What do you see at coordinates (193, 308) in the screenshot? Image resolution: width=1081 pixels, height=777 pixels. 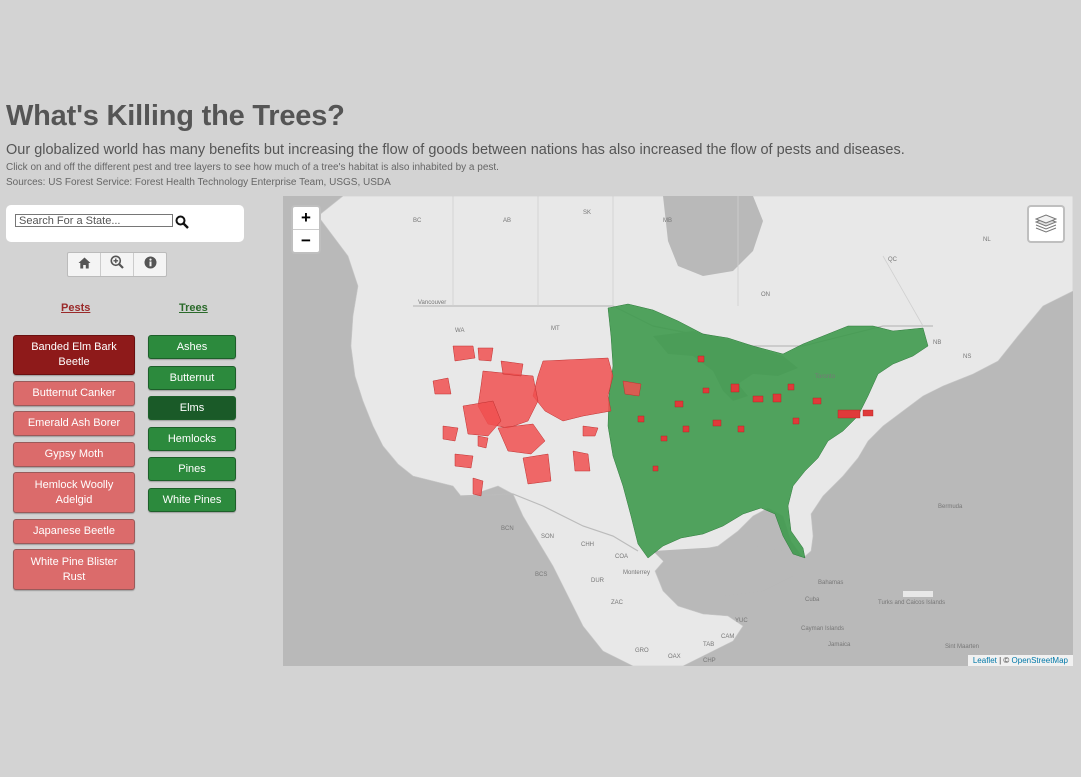 I see `trees-header: Trees` at bounding box center [193, 308].